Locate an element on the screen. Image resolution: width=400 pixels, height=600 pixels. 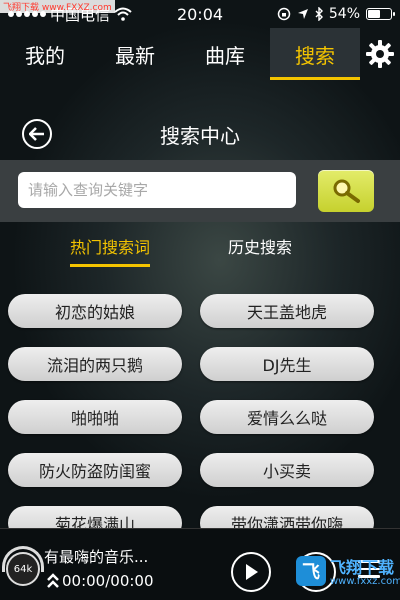
tab-library: 曲库 is located at coordinates (225, 54).